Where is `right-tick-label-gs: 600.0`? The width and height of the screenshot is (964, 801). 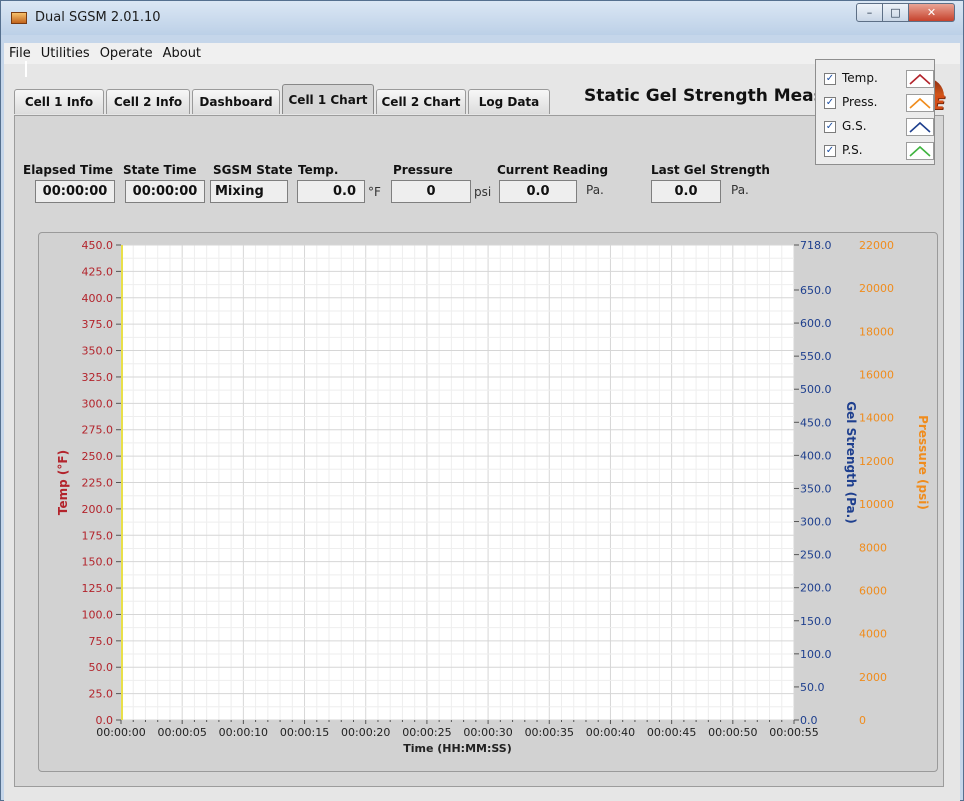 right-tick-label-gs: 600.0 is located at coordinates (816, 323).